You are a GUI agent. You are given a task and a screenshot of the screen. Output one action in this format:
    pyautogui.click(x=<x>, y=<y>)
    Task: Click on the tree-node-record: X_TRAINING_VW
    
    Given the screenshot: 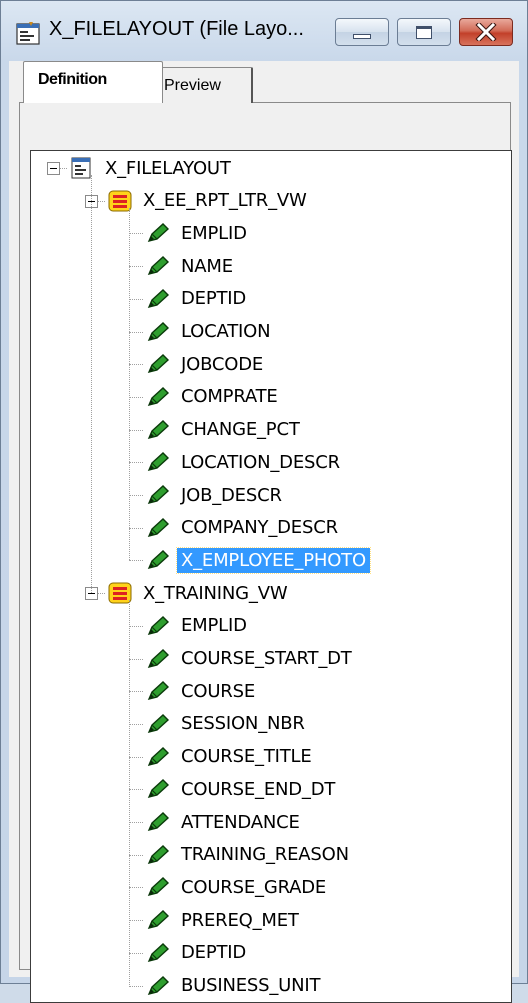 What is the action you would take?
    pyautogui.click(x=199, y=593)
    